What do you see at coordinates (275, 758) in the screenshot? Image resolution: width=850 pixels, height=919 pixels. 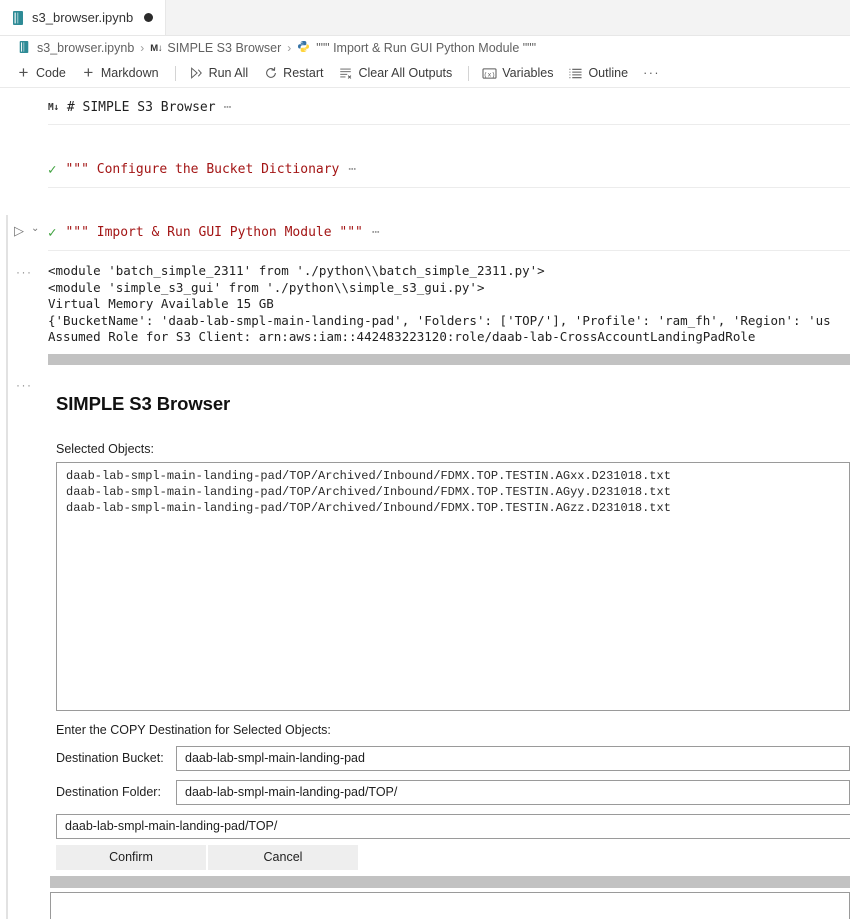 I see `destination-bucket-value: daab-lab-smpl-main-landing-pad` at bounding box center [275, 758].